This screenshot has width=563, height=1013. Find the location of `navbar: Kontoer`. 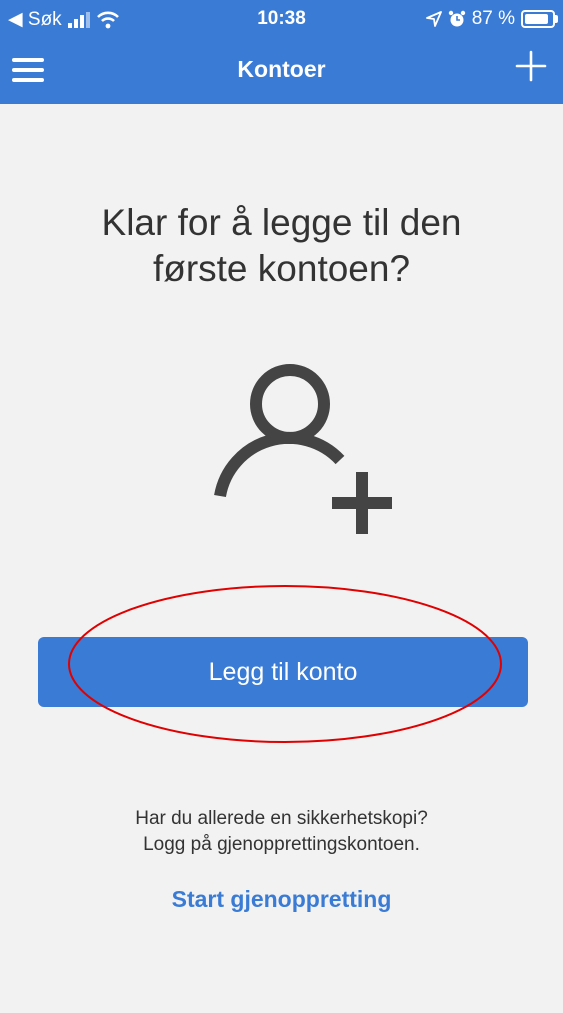

navbar: Kontoer is located at coordinates (281, 70).